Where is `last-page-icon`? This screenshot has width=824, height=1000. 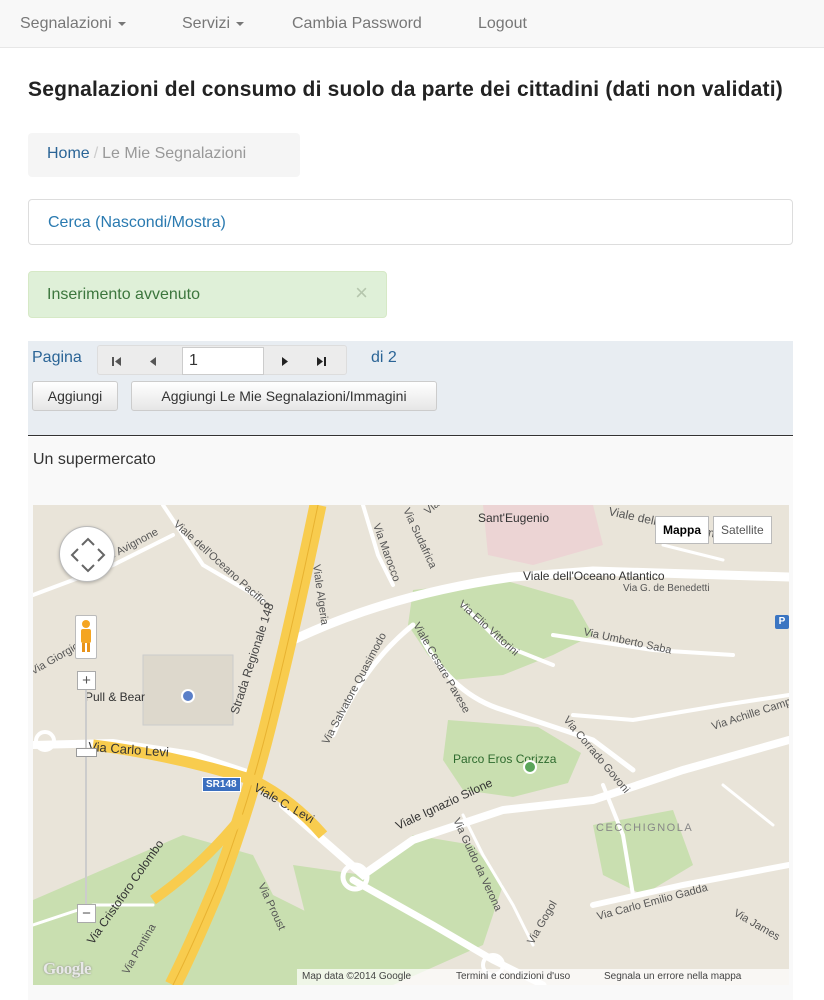
last-page-icon is located at coordinates (321, 361).